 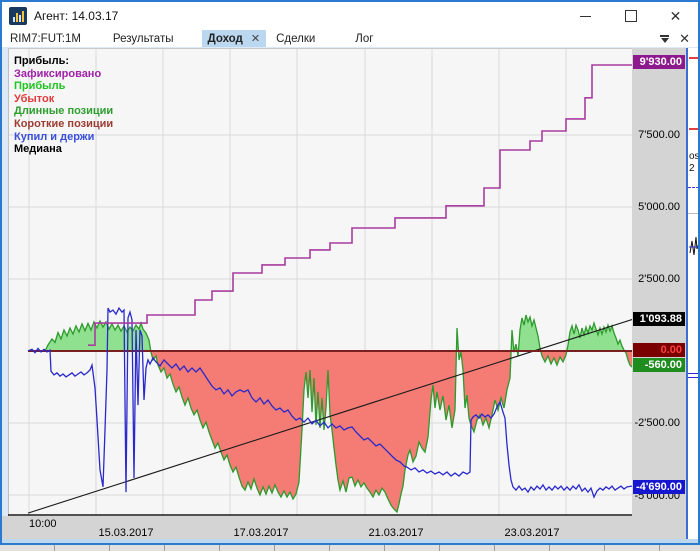 What do you see at coordinates (255, 38) in the screenshot?
I see `tab-close-icon: ✕` at bounding box center [255, 38].